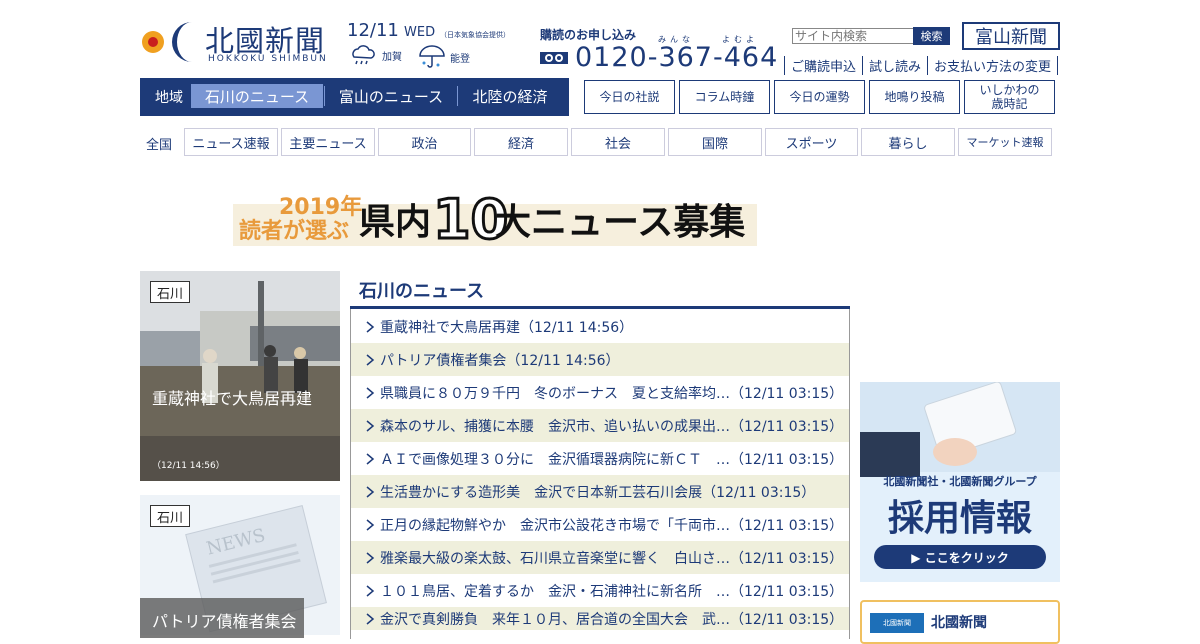 The height and width of the screenshot is (644, 1200). What do you see at coordinates (908, 142) in the screenshot?
I see `category-living: 暮らし` at bounding box center [908, 142].